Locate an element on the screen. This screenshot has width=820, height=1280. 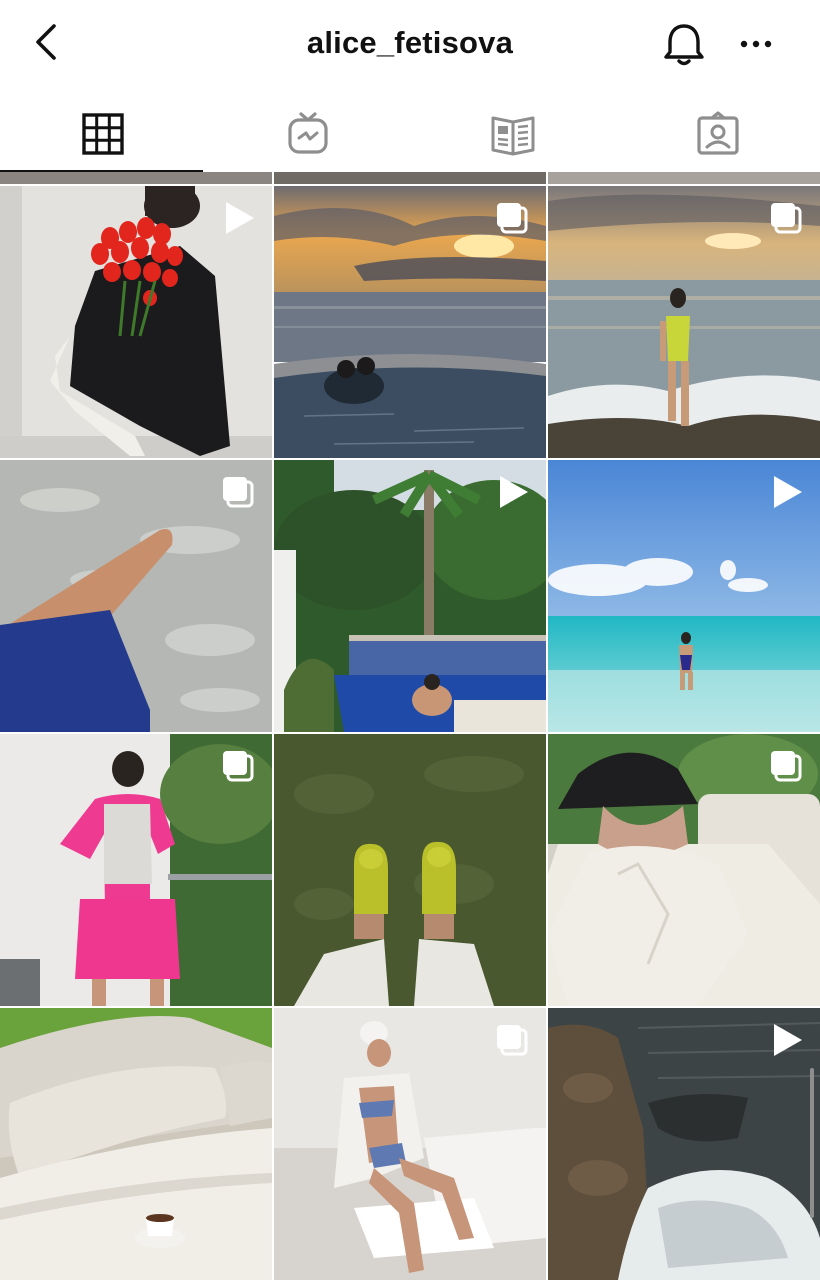
guide-book-icon is located at coordinates (512, 136).